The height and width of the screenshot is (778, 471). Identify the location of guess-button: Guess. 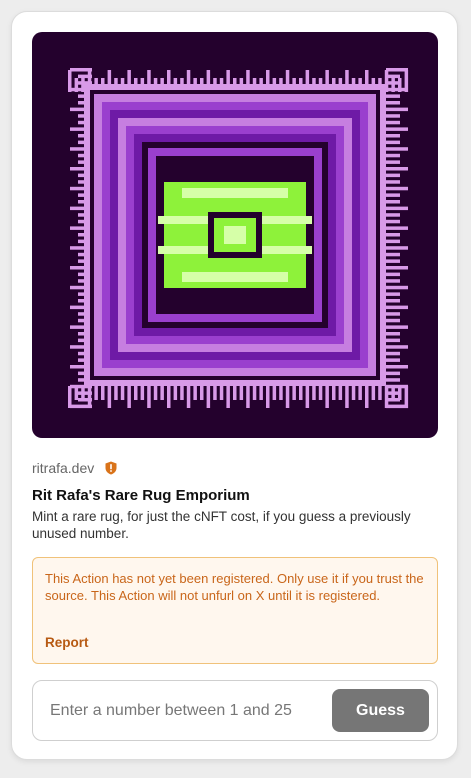
(380, 710).